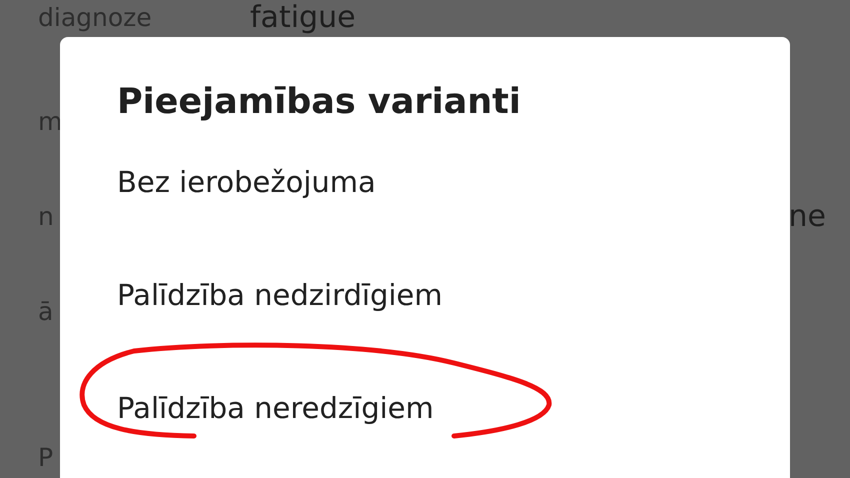 This screenshot has height=478, width=850. What do you see at coordinates (246, 182) in the screenshot?
I see `option-item: Bez ierobežojuma` at bounding box center [246, 182].